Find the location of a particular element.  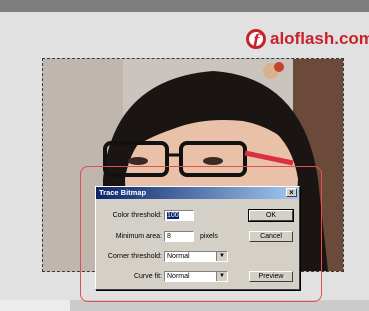

curve-fit-value: Normal is located at coordinates (178, 276).